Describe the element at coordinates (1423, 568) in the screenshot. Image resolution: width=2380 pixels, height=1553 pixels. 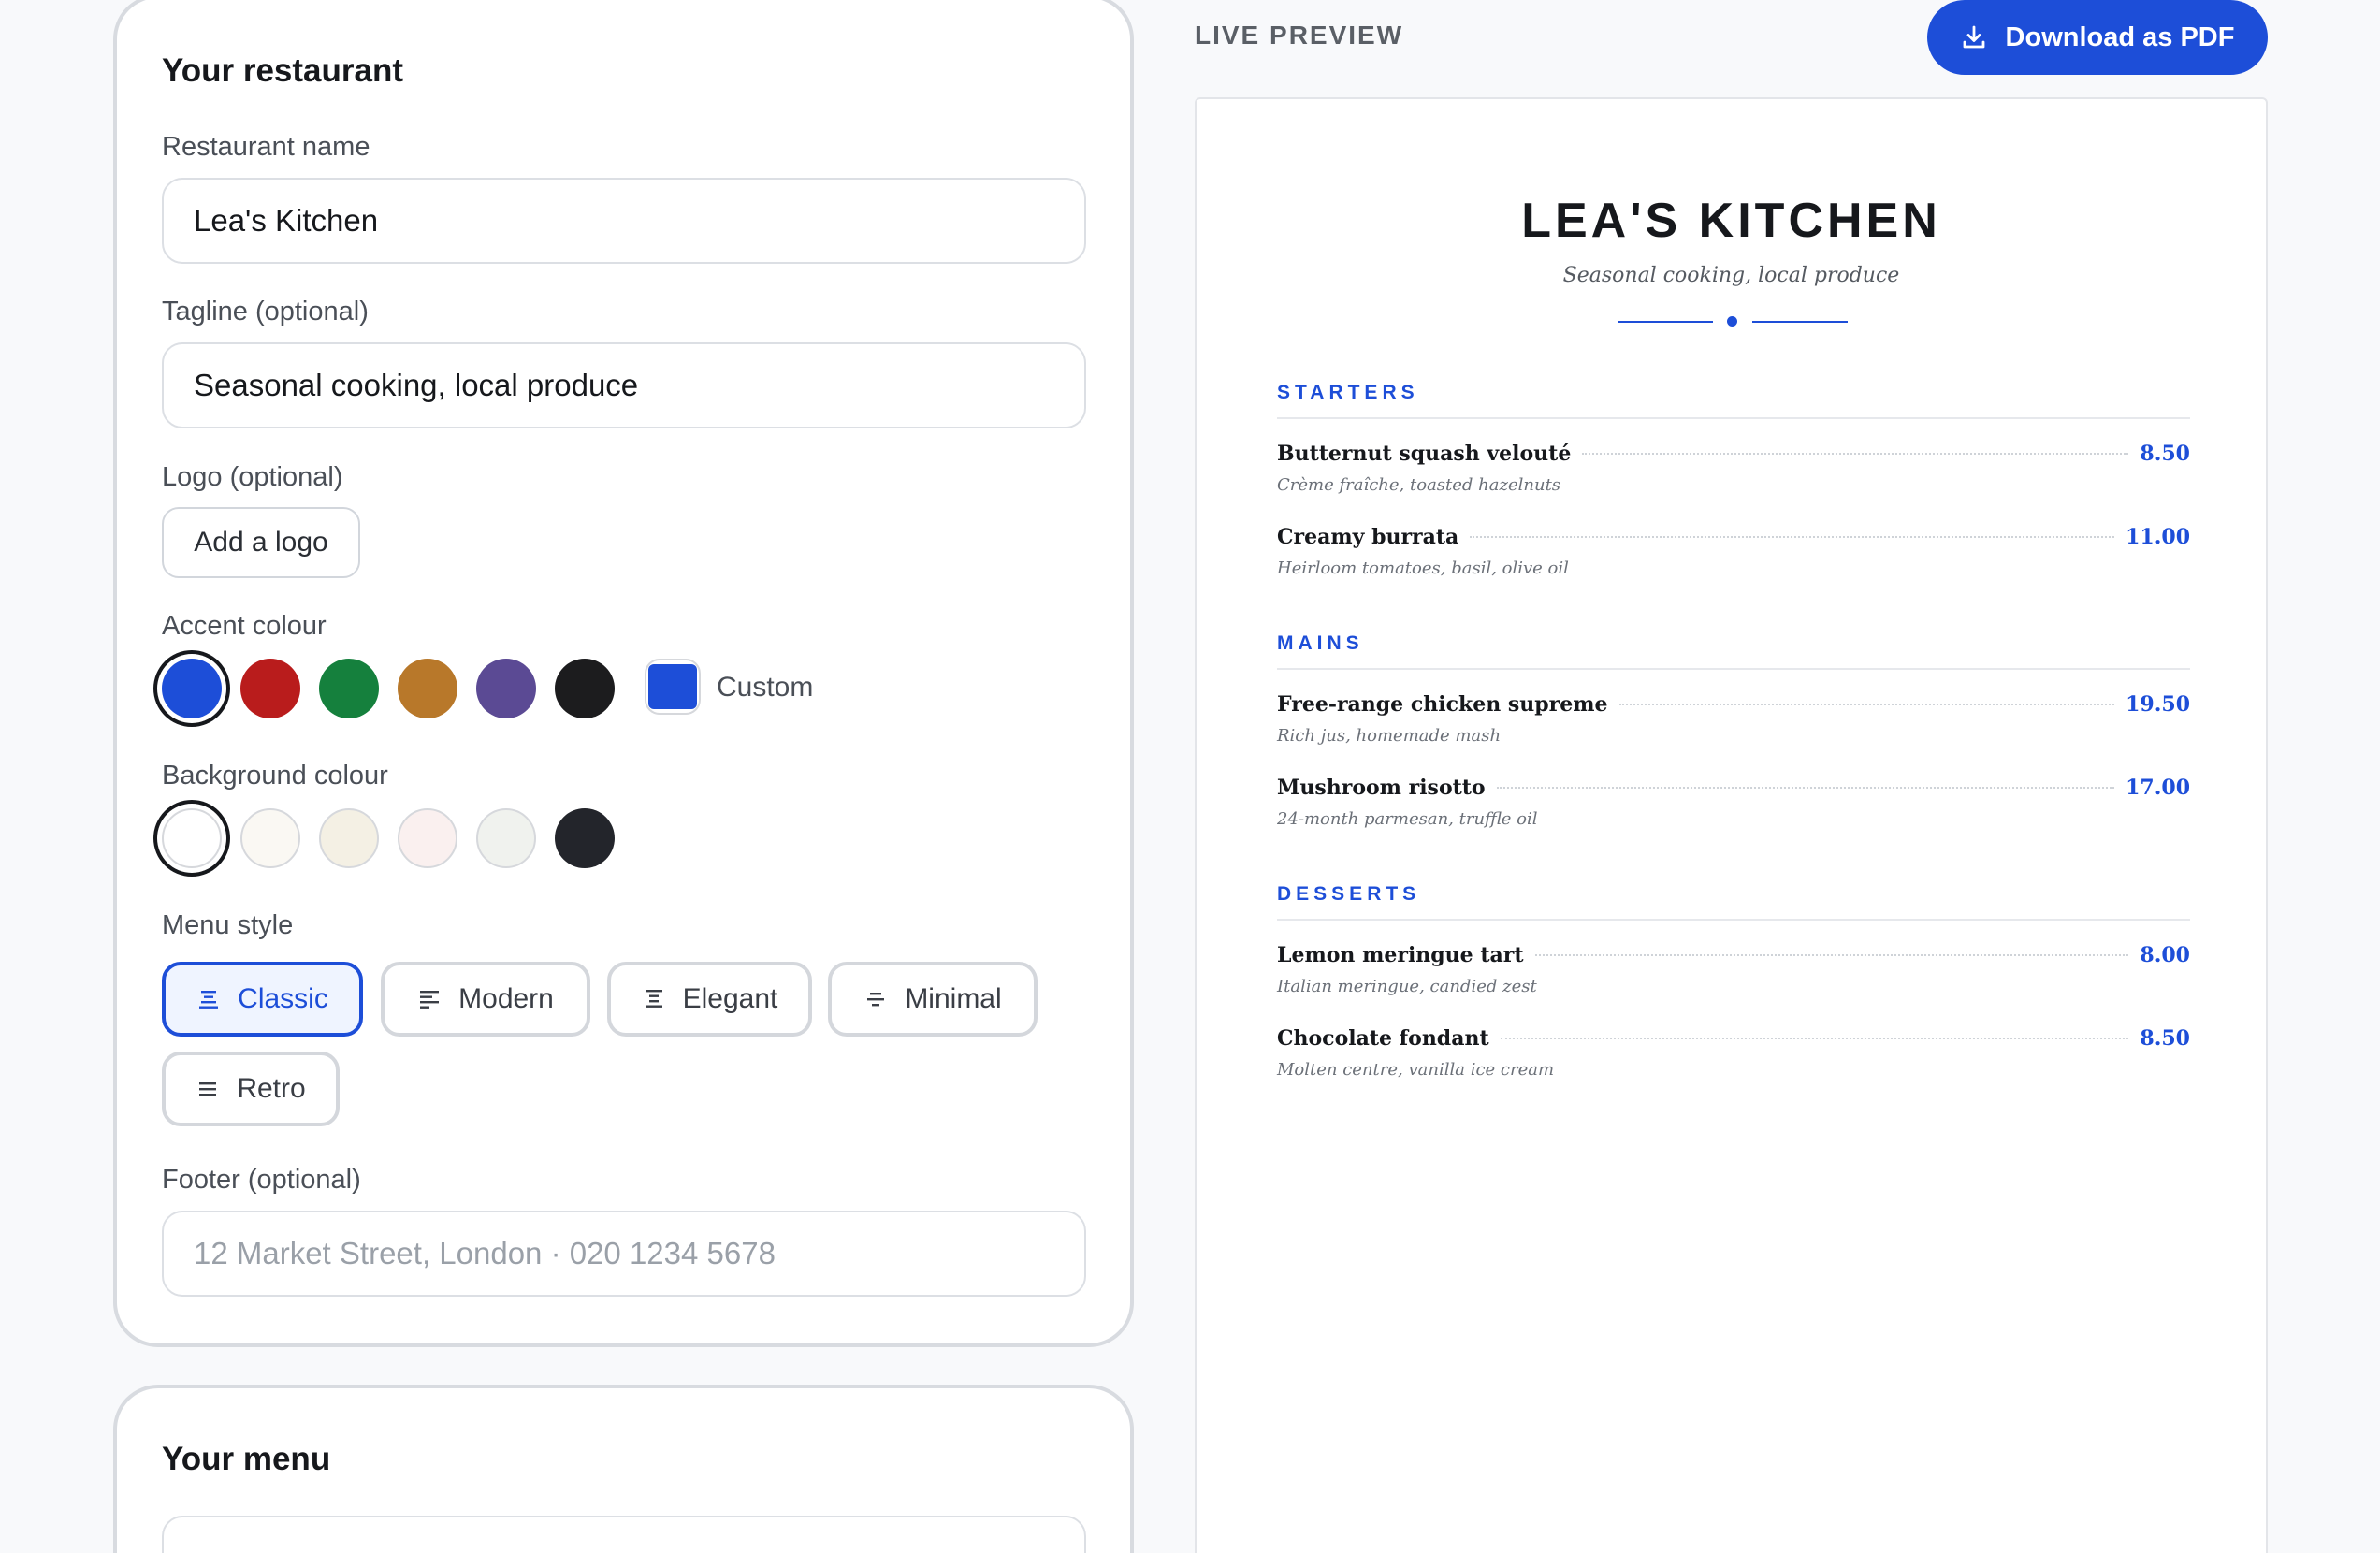
I see `menu-item-description: Heirloom tomatoes, basil, olive oil` at that location.